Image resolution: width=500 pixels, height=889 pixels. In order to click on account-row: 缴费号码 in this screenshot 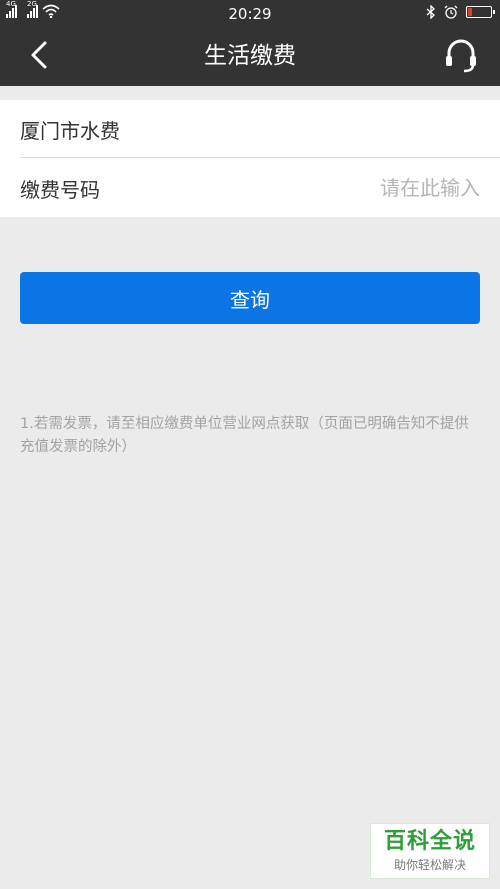, I will do `click(250, 188)`.